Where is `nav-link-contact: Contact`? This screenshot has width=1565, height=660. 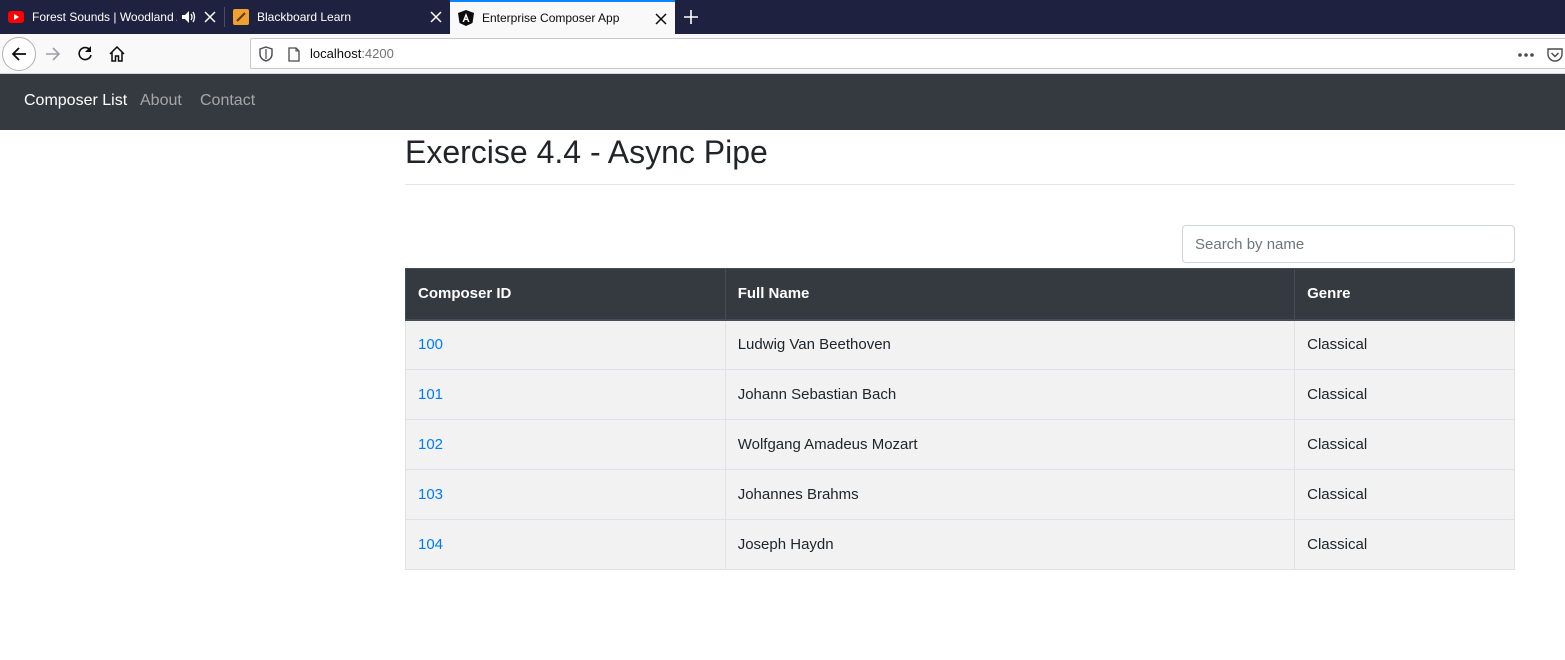
nav-link-contact: Contact is located at coordinates (227, 101).